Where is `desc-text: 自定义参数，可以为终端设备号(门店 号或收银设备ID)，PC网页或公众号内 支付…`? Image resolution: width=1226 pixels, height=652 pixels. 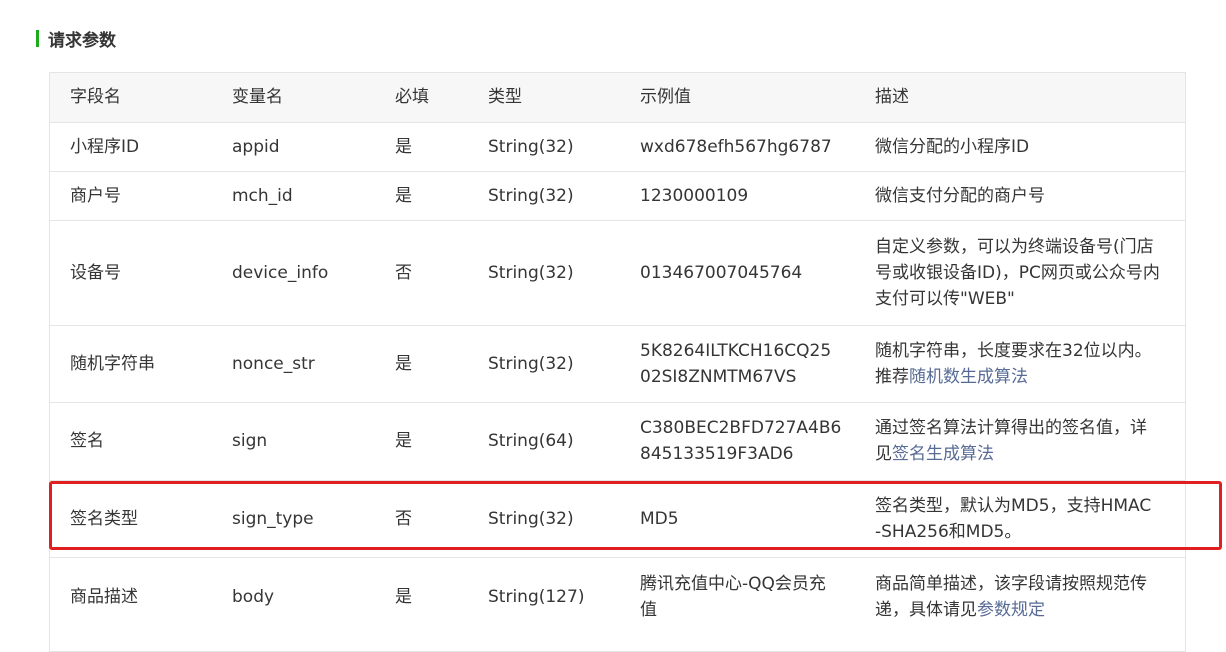 desc-text: 自定义参数，可以为终端设备号(门店 号或收银设备ID)，PC网页或公众号内 支付… is located at coordinates (1017, 272).